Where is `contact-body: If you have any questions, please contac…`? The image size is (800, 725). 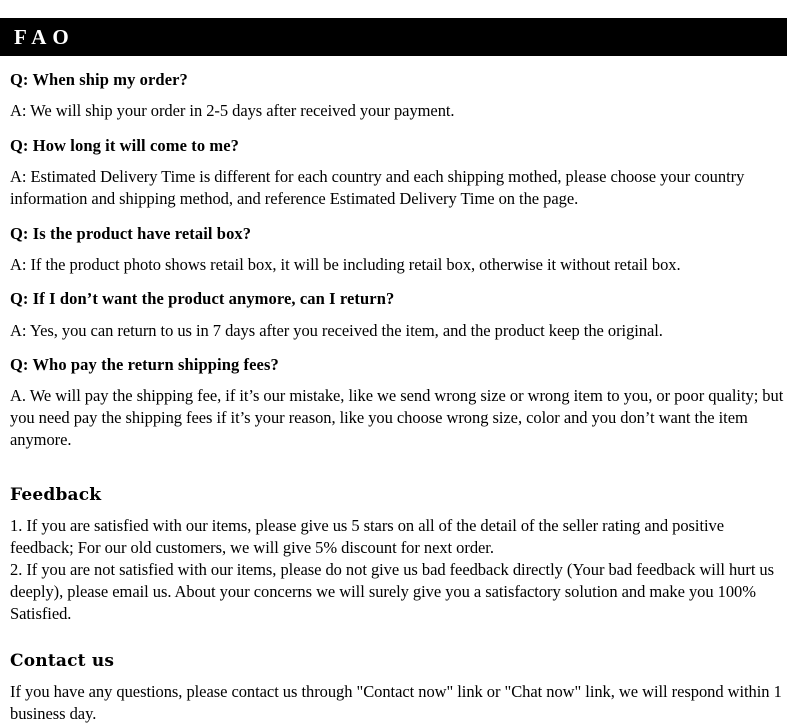
contact-body: If you have any questions, please contac… is located at coordinates (396, 703).